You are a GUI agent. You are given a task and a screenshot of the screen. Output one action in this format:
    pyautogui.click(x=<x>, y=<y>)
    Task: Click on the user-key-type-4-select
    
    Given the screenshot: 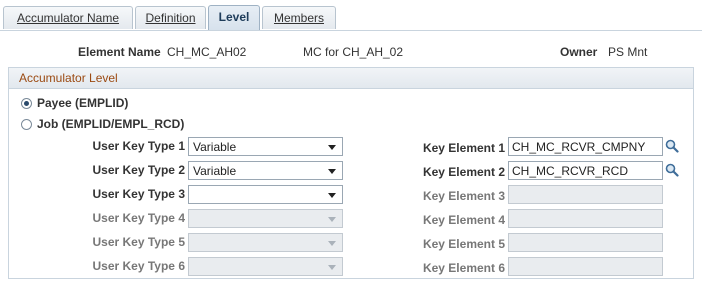 What is the action you would take?
    pyautogui.click(x=265, y=218)
    